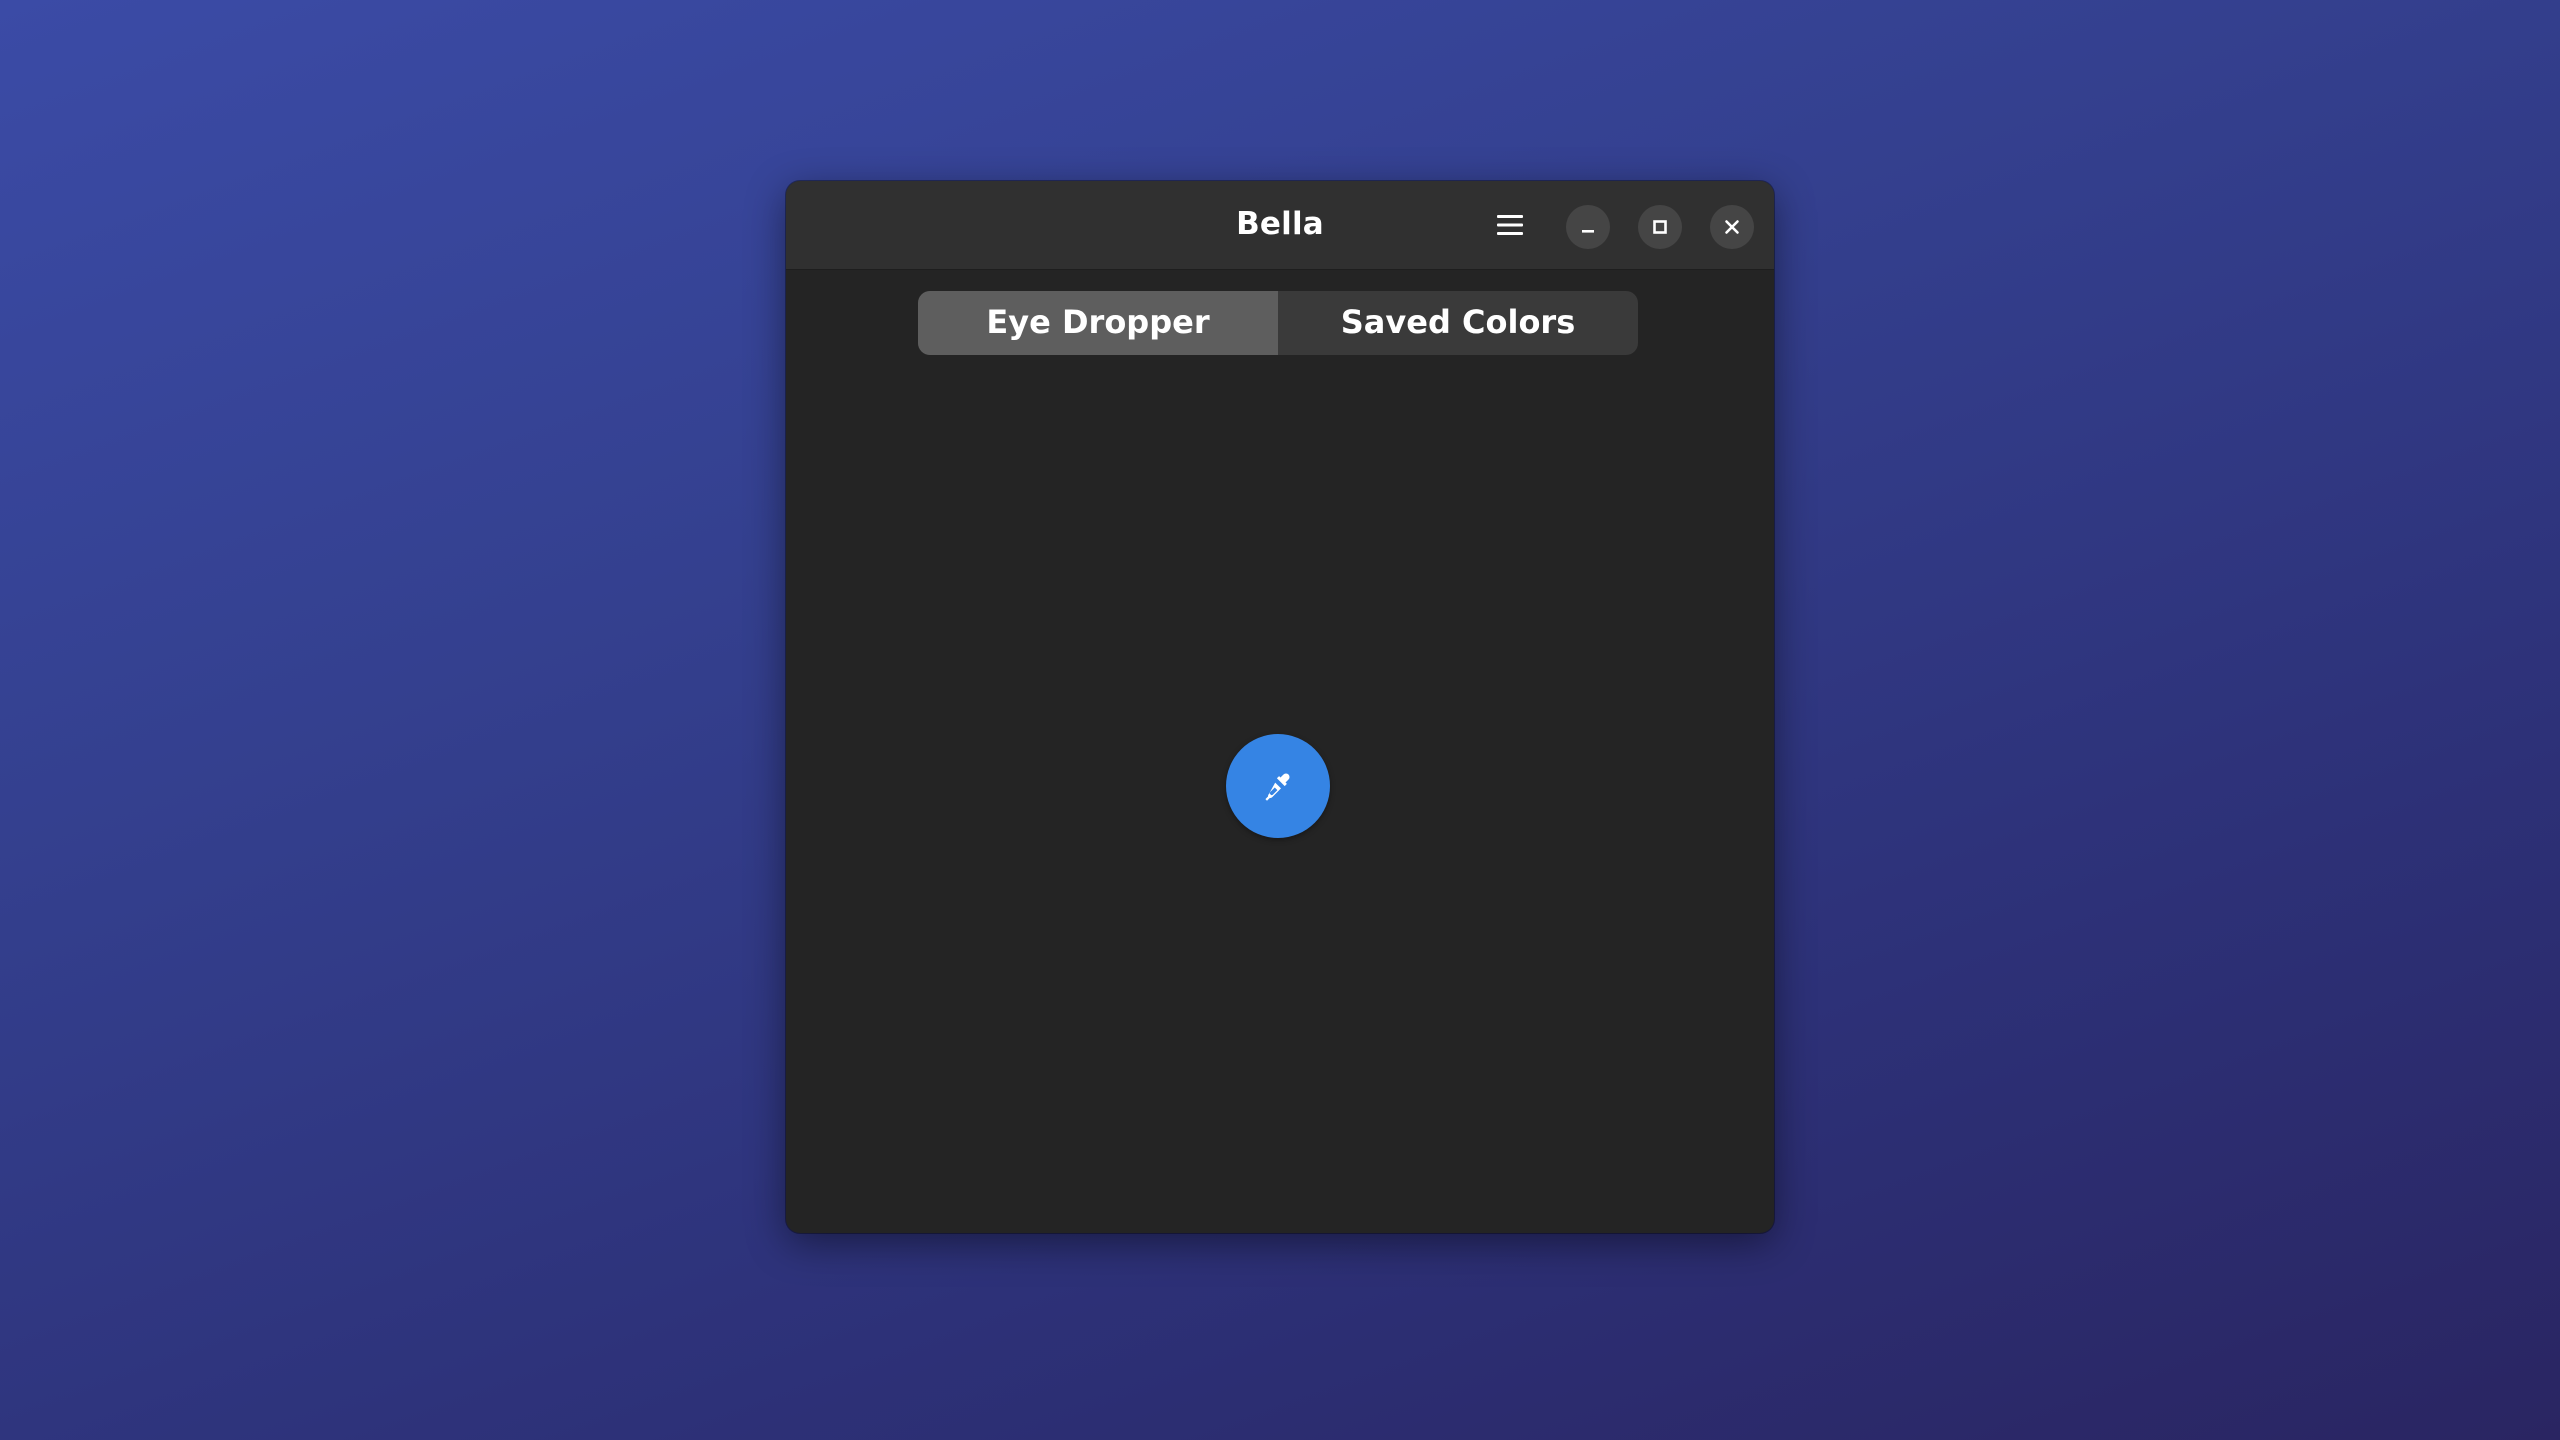  I want to click on tab-eye-dropper: Eye Dropper, so click(1098, 323).